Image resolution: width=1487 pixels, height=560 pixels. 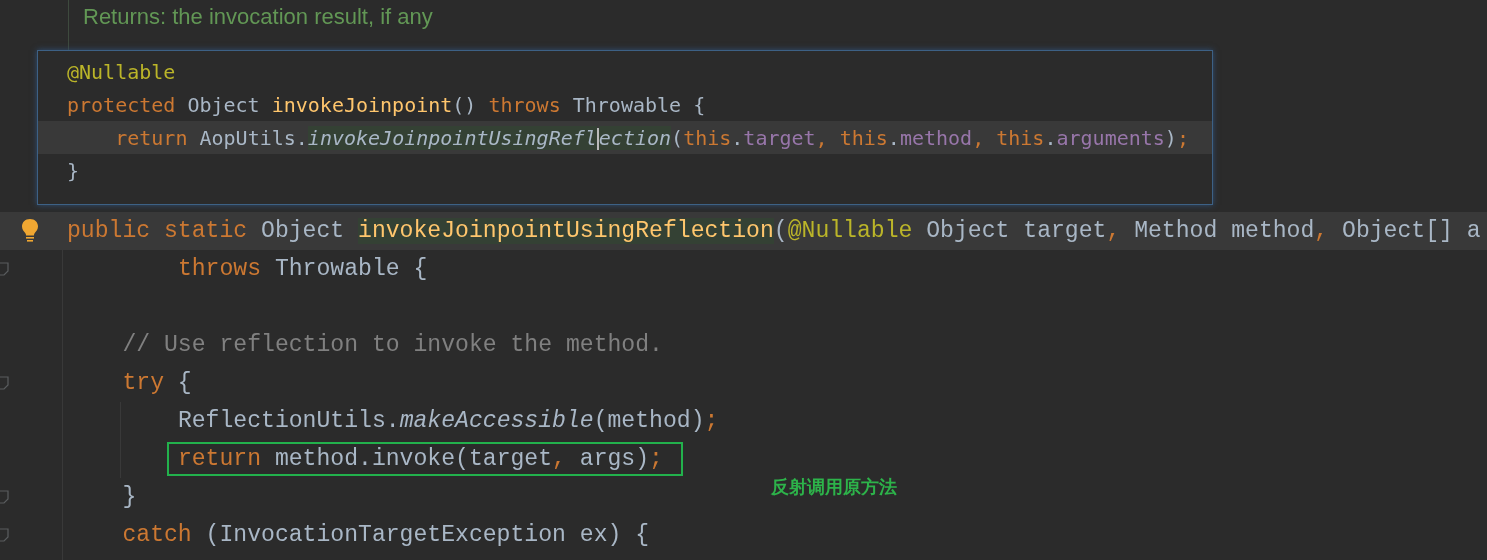 I want to click on code-line: // Use reflection to invoke the method., so click(x=392, y=345).